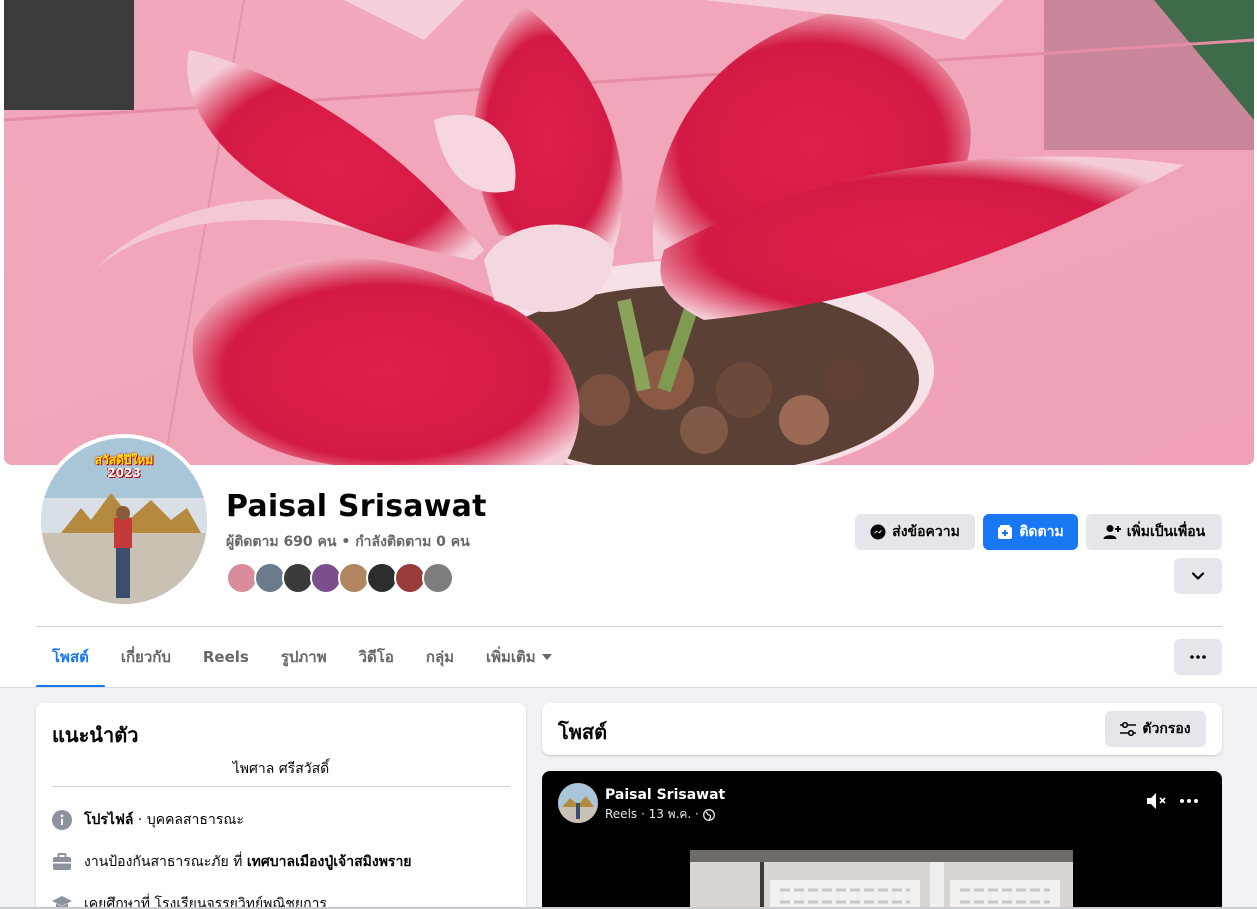  What do you see at coordinates (124, 473) in the screenshot?
I see `avatar-year-text: 2023` at bounding box center [124, 473].